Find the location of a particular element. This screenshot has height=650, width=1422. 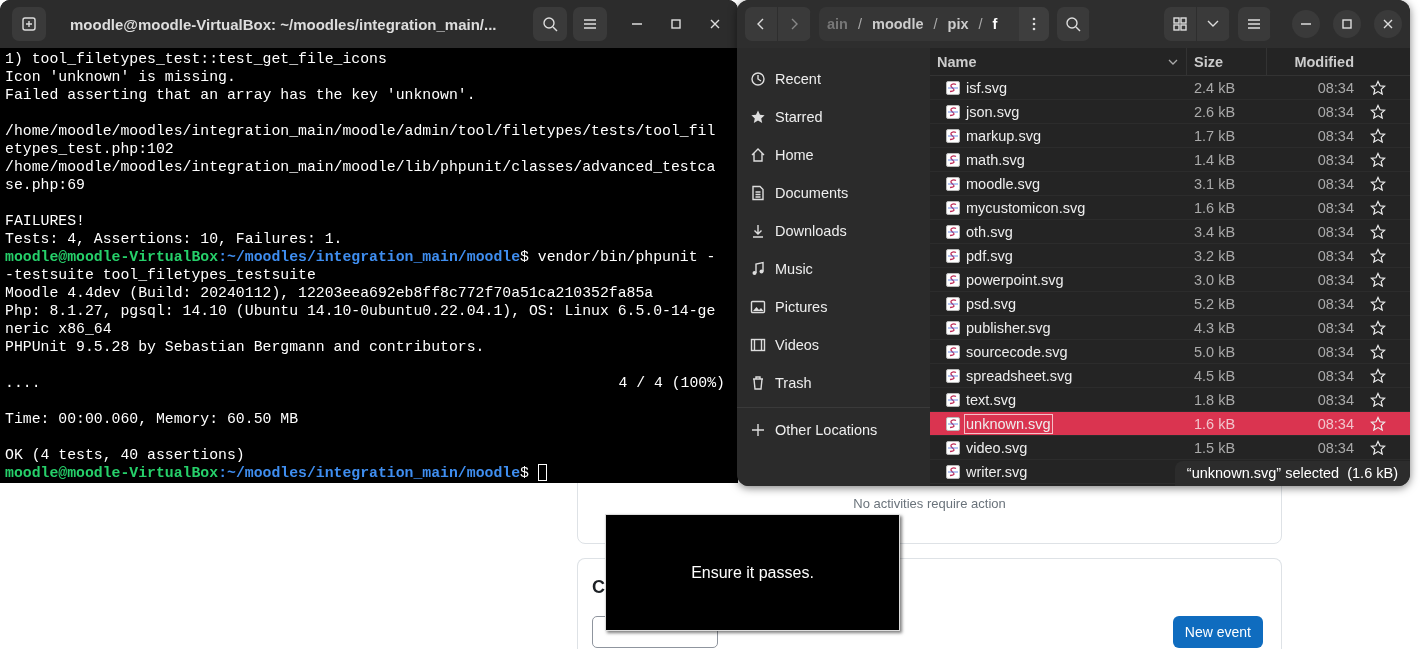

menu-button is located at coordinates (590, 24).